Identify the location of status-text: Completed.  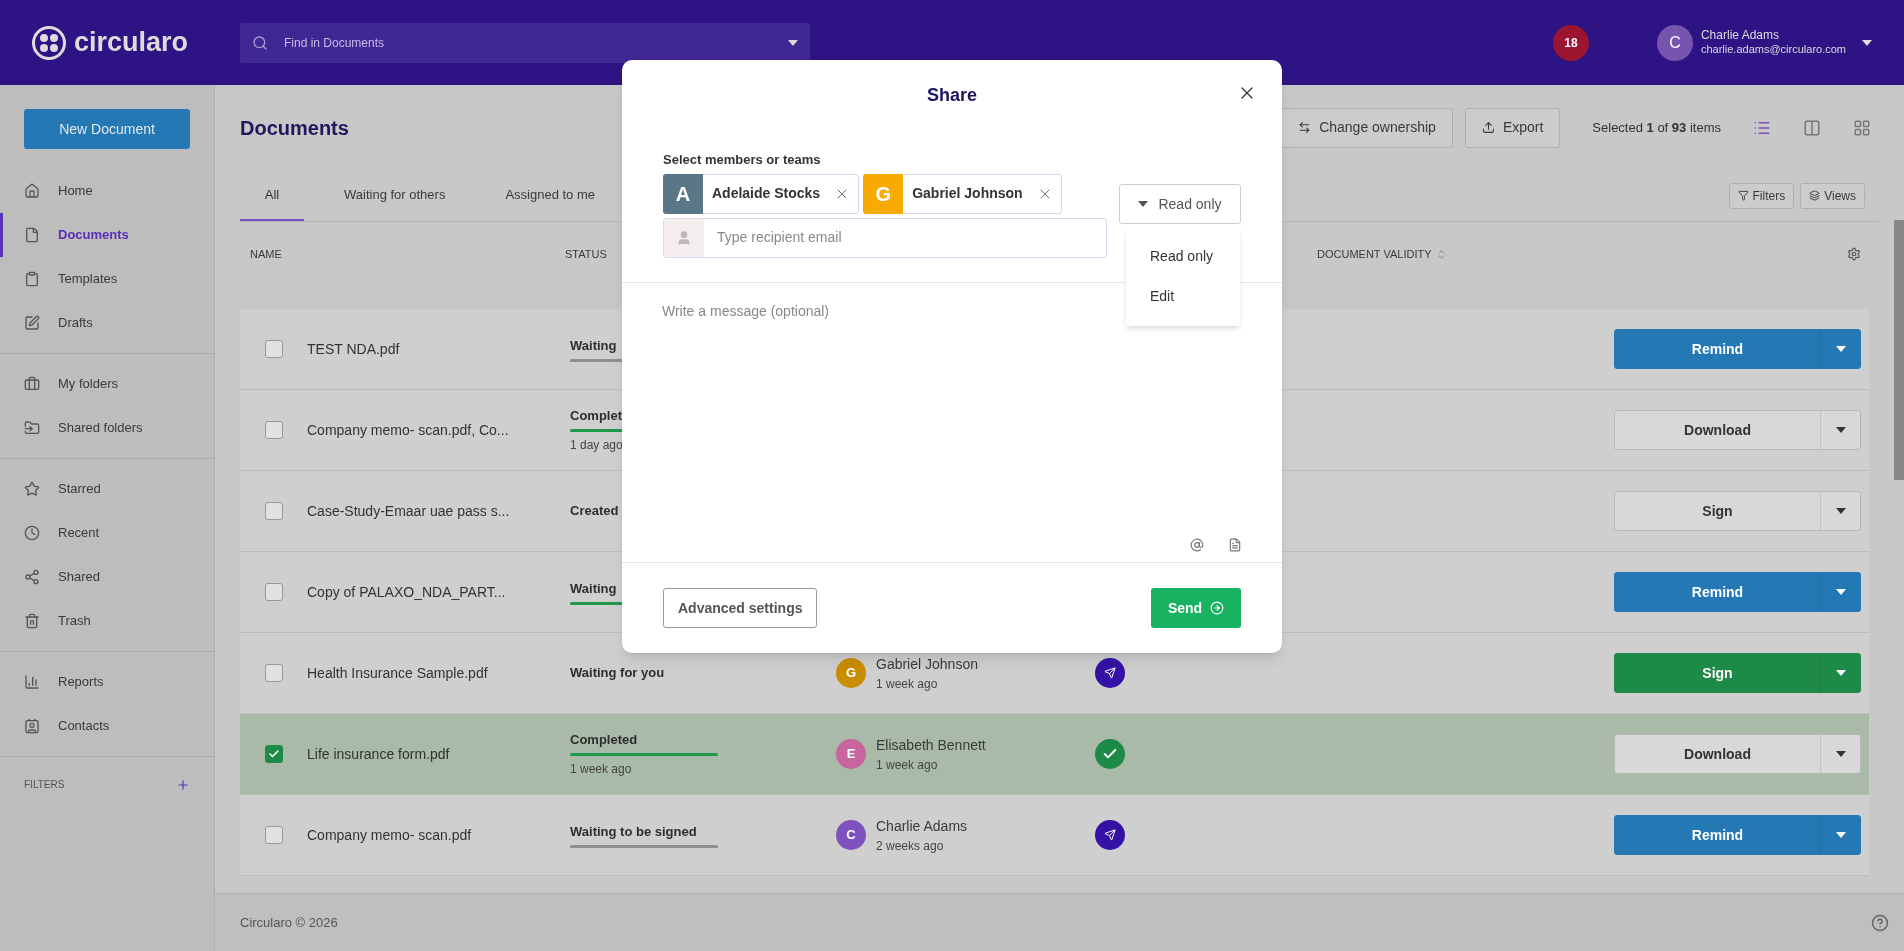
(604, 739).